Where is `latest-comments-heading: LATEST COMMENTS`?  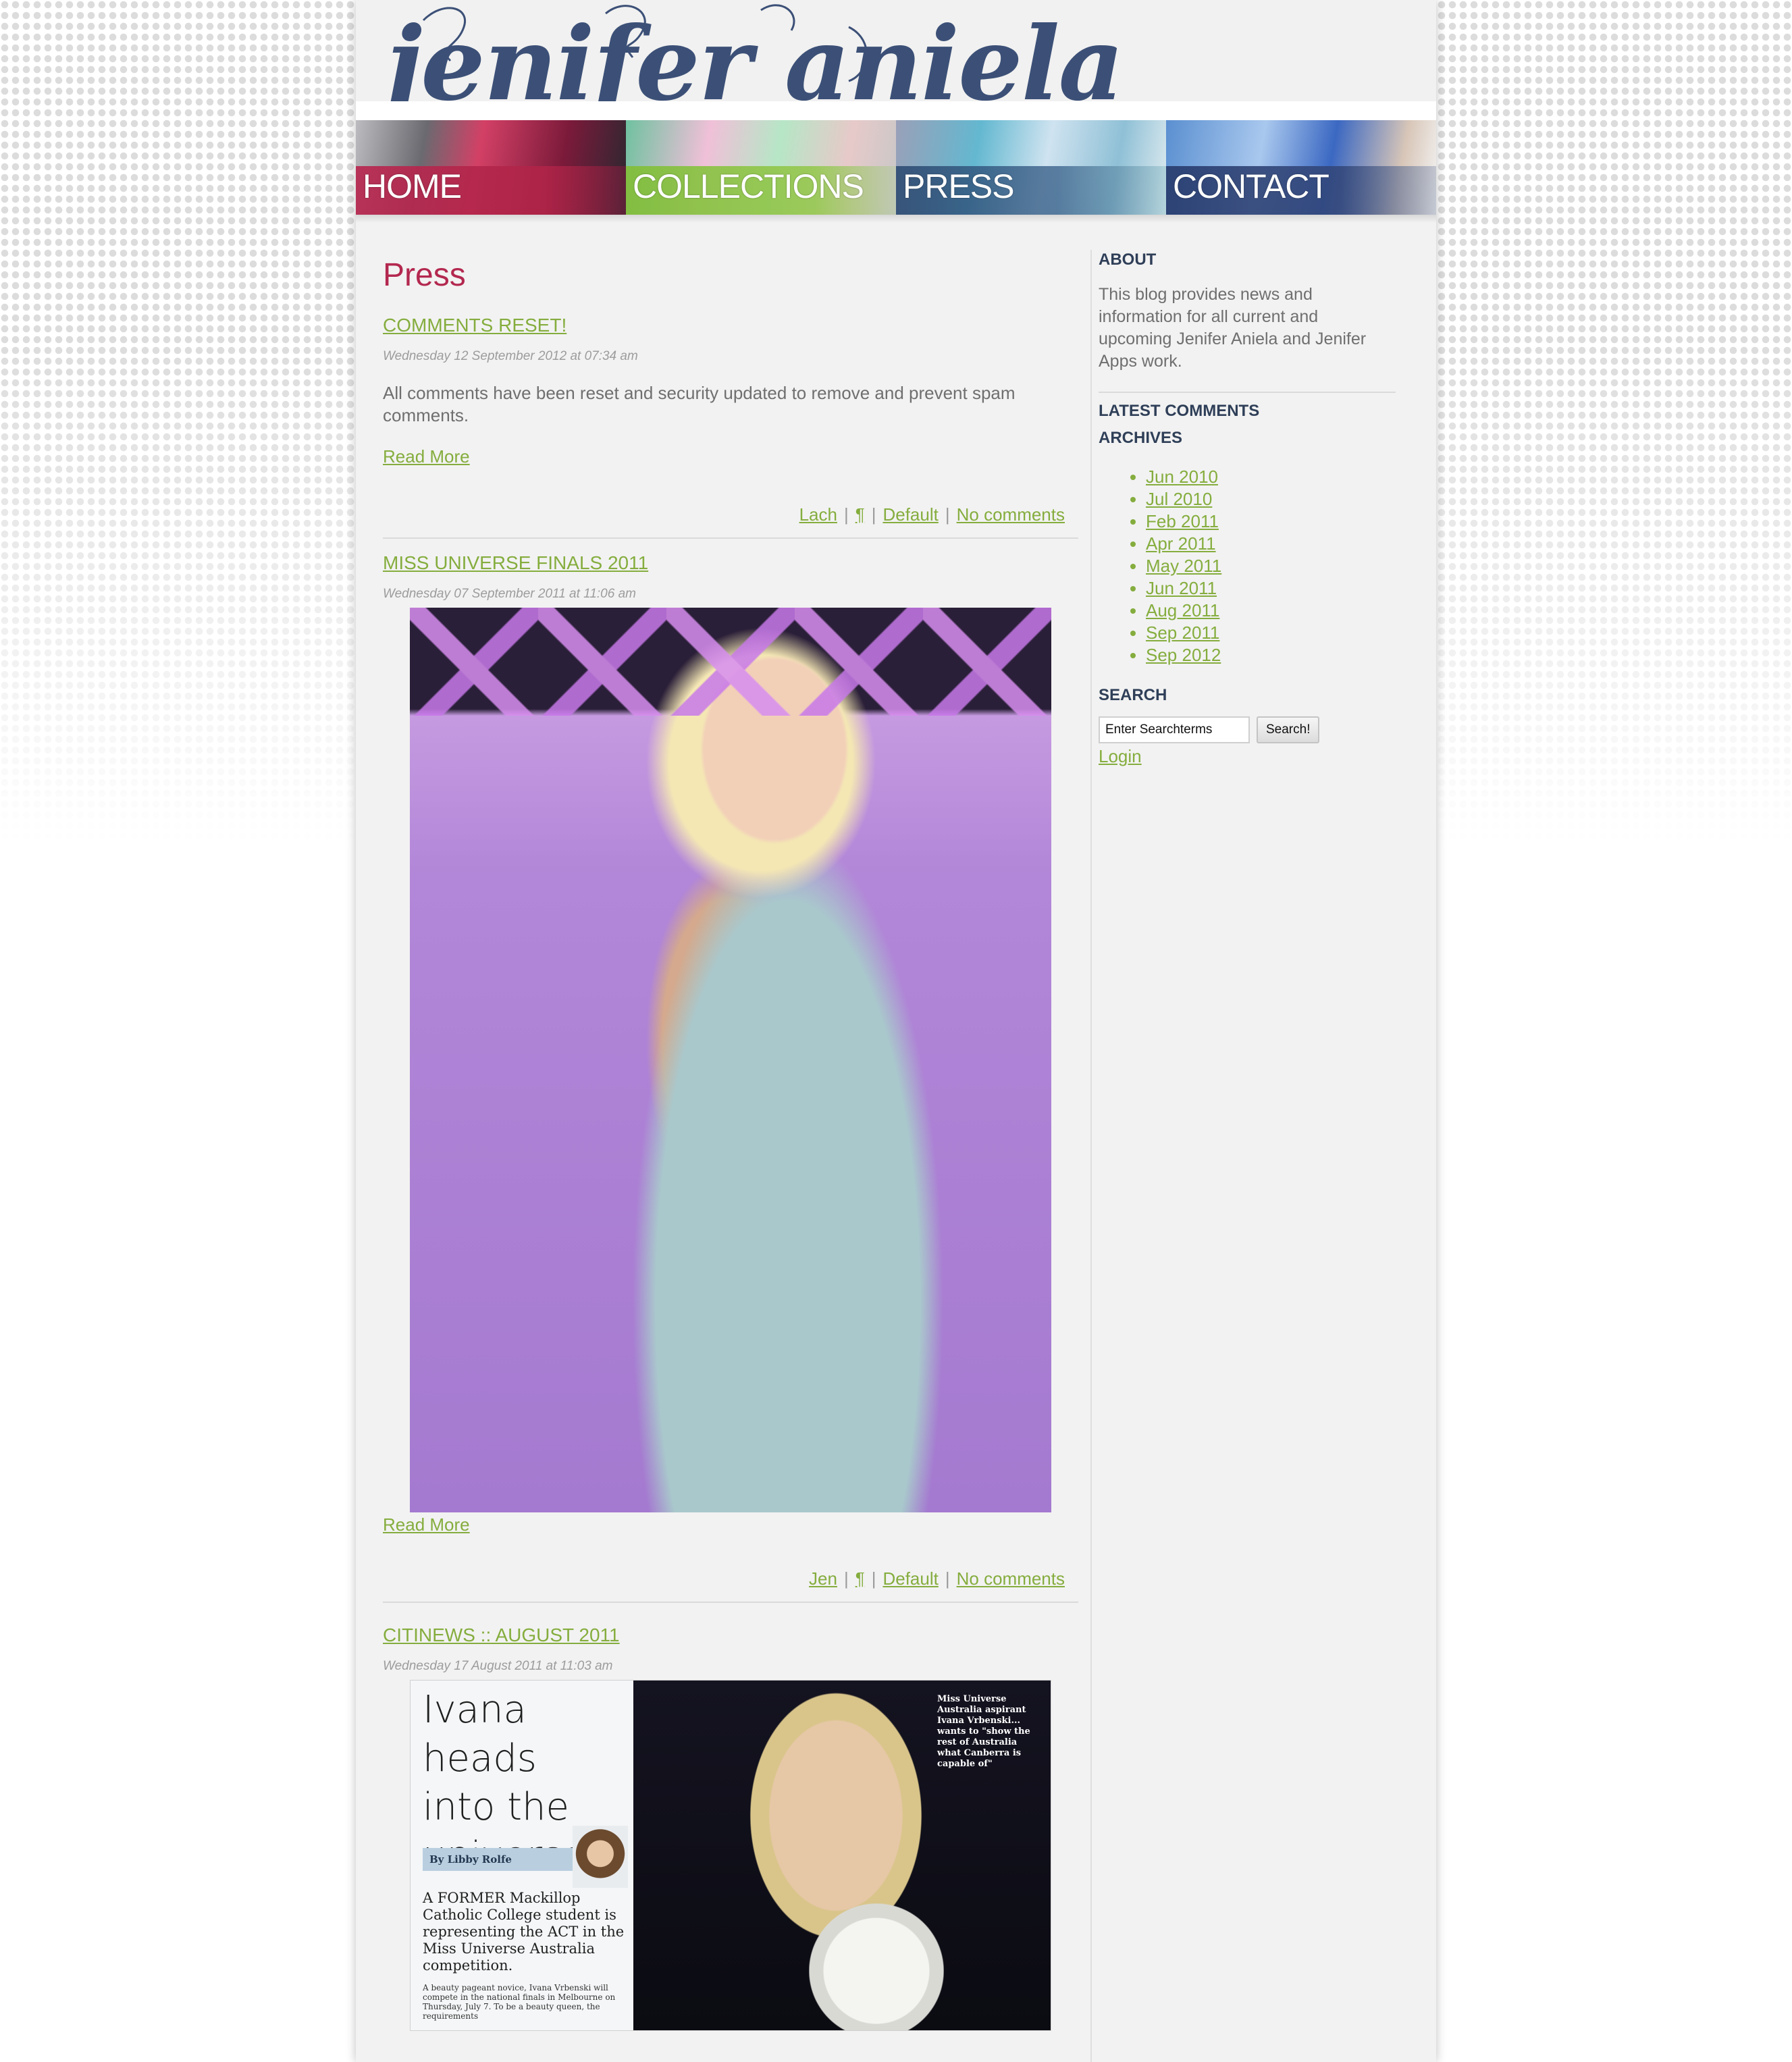 latest-comments-heading: LATEST COMMENTS is located at coordinates (1179, 411).